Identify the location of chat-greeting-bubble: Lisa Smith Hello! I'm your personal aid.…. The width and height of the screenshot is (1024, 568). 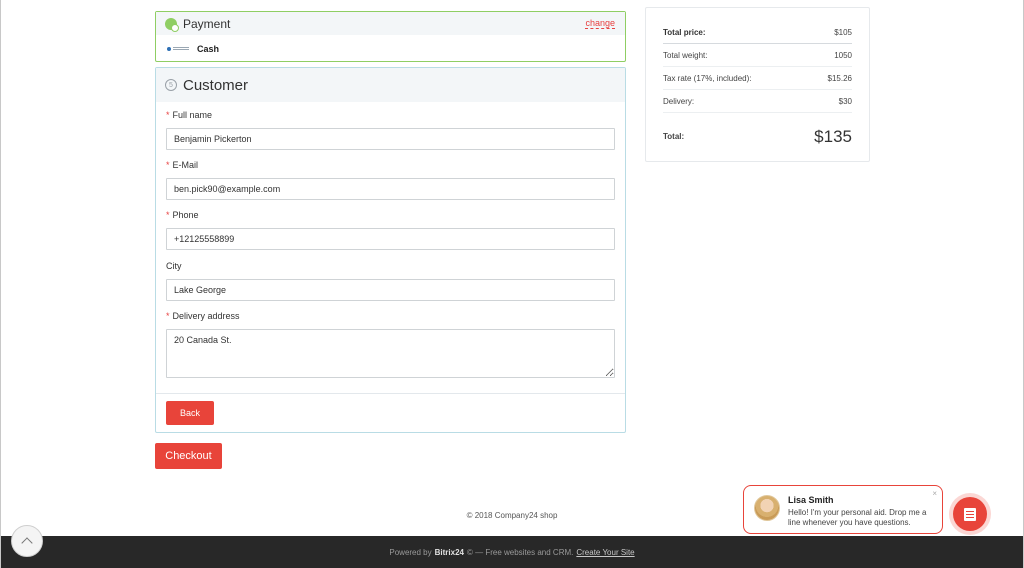
(843, 509).